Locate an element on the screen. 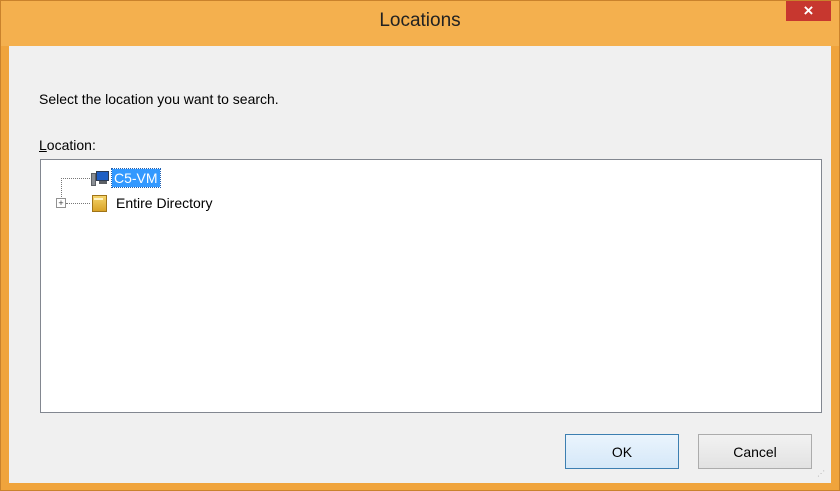 Image resolution: width=840 pixels, height=491 pixels. directory-icon is located at coordinates (99, 203).